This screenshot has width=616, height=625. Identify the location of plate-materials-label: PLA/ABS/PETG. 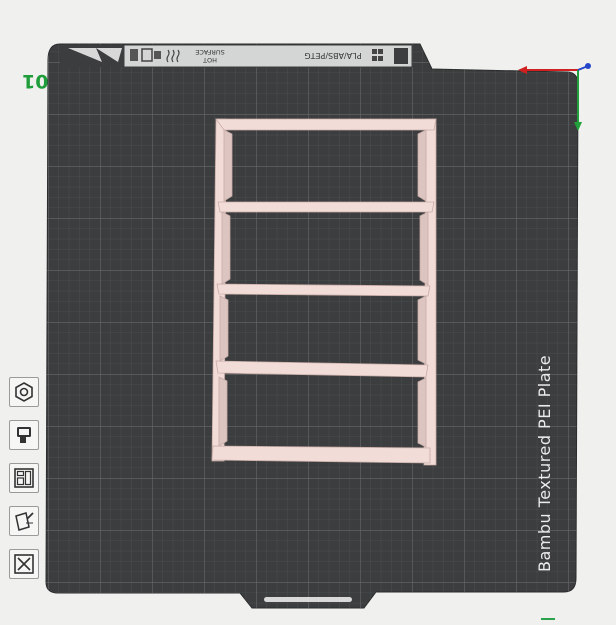
(332, 55).